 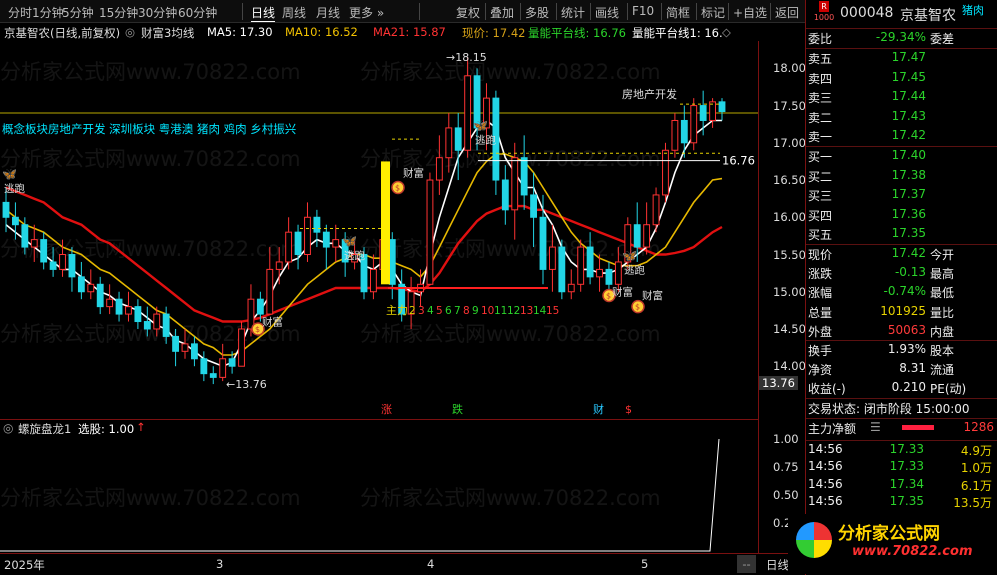 What do you see at coordinates (901, 37) in the screenshot?
I see `order-ratio-row: 委比 -29.34% 委差` at bounding box center [901, 37].